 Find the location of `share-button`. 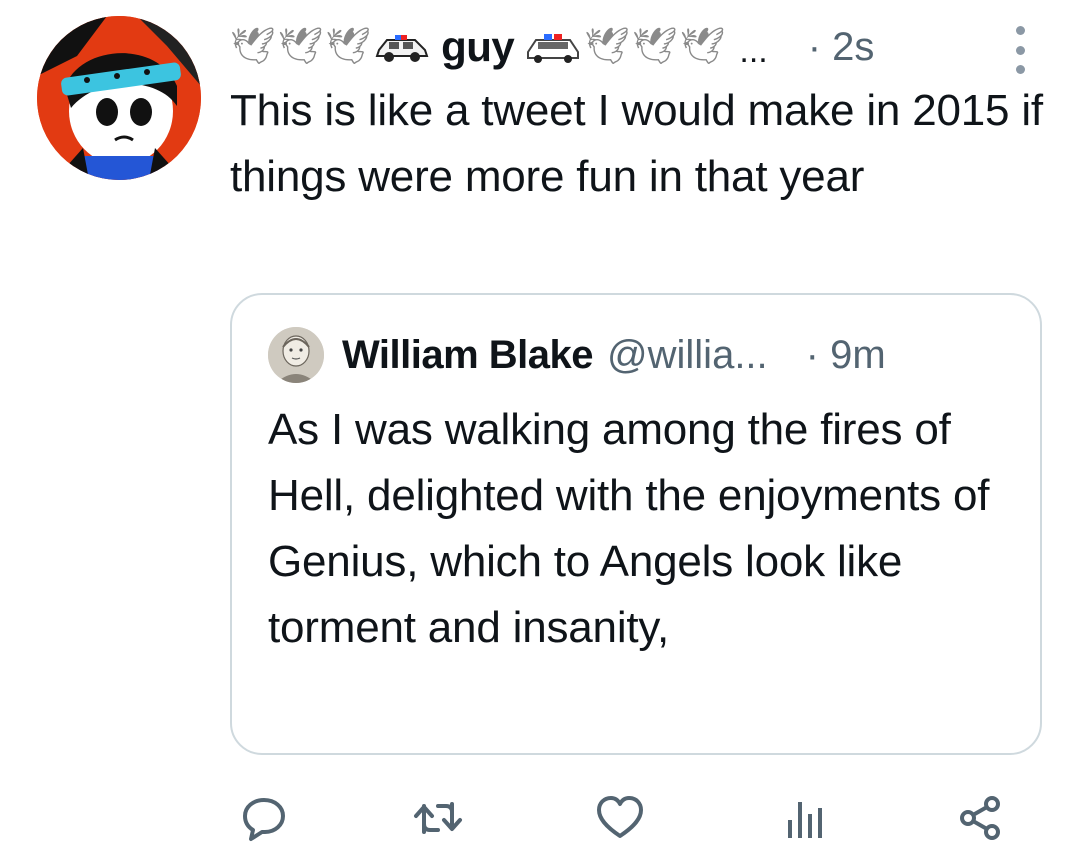

share-button is located at coordinates (980, 818).